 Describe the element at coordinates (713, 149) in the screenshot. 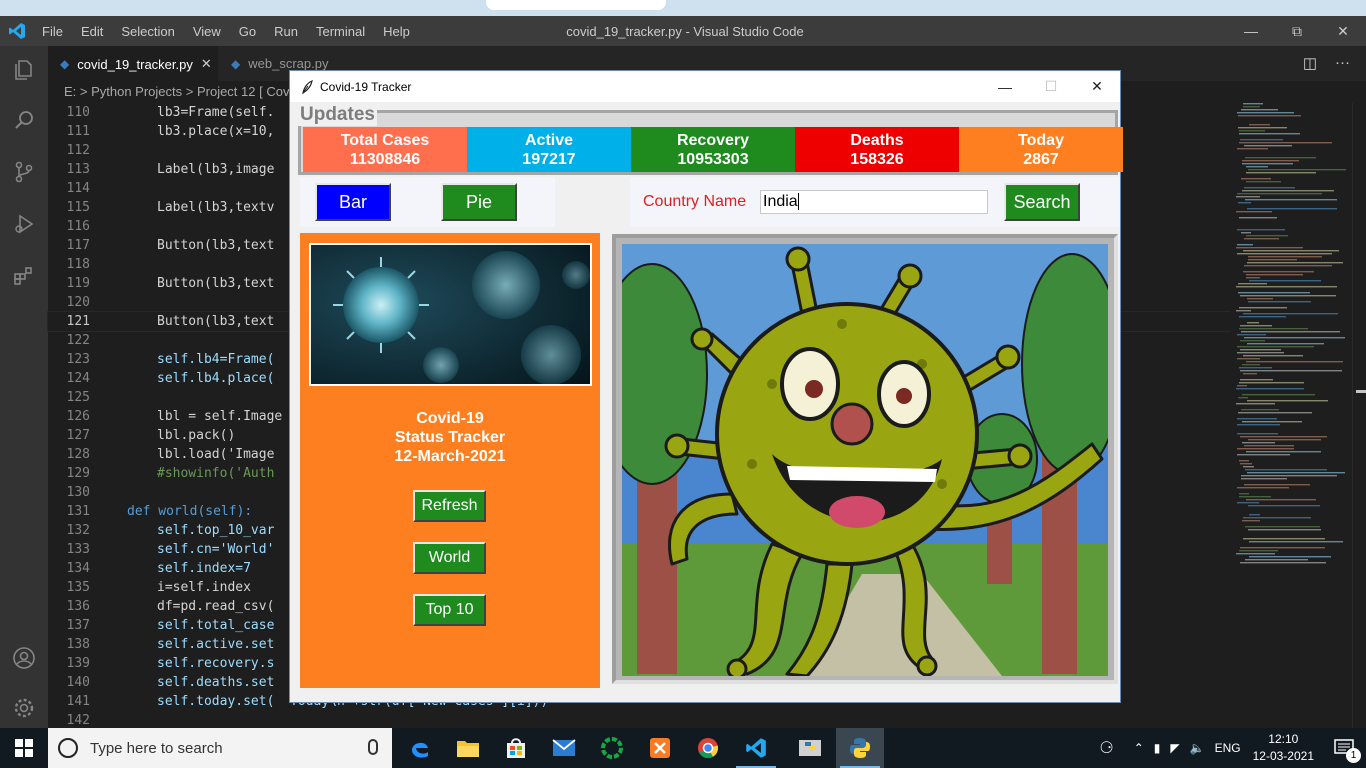

I see `stat-recovery: Recovery 10953303` at that location.